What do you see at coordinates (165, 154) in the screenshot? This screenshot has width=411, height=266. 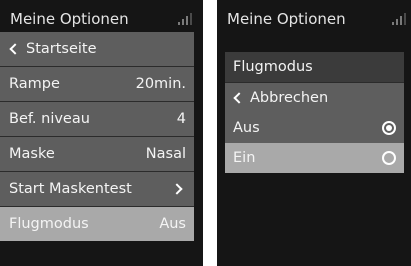 I see `menu-item-value: Nasal` at bounding box center [165, 154].